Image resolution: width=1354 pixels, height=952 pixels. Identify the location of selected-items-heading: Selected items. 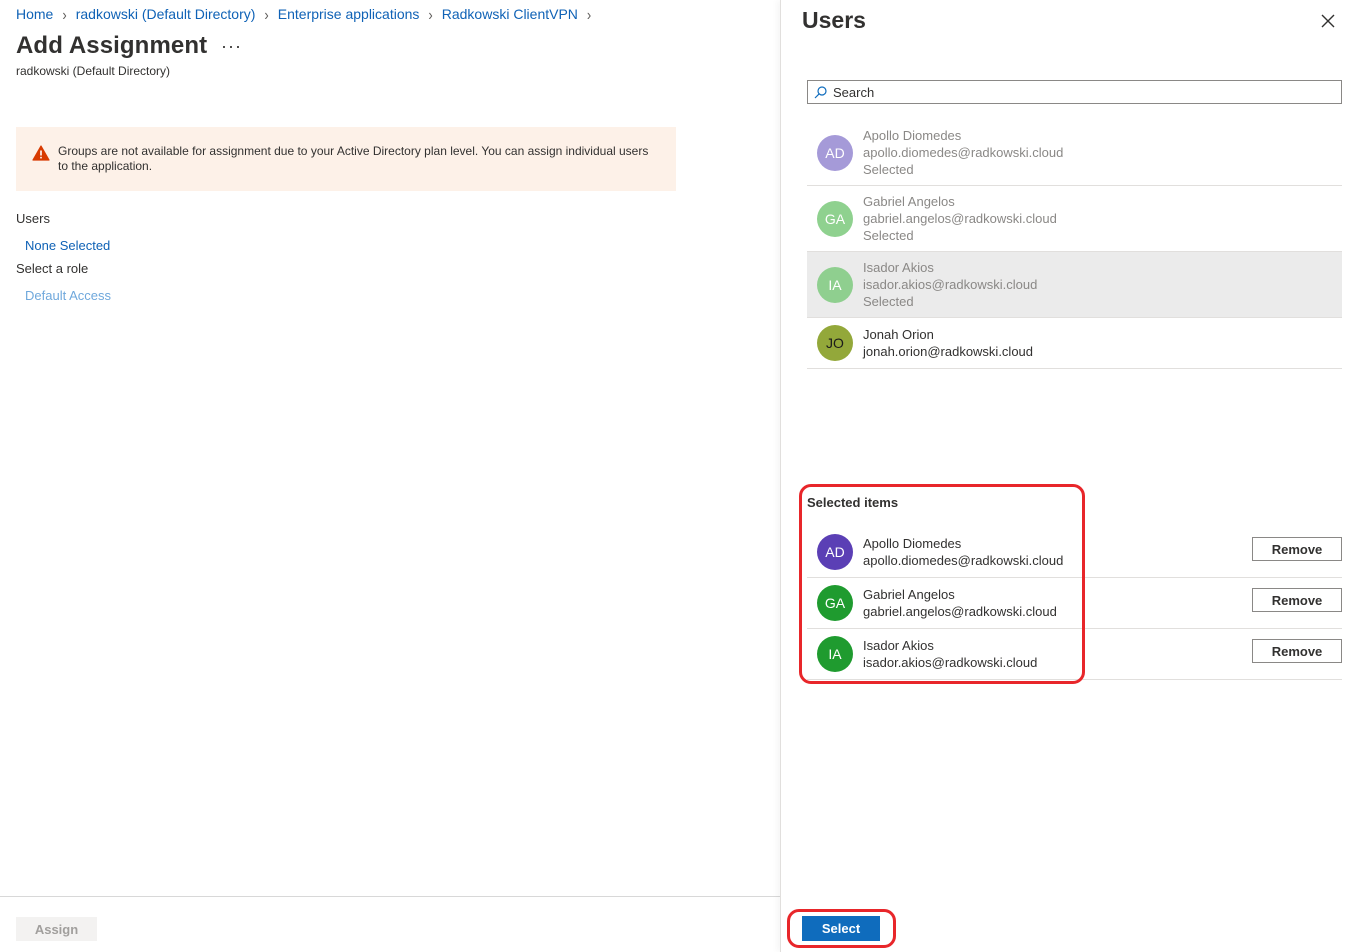
(853, 502).